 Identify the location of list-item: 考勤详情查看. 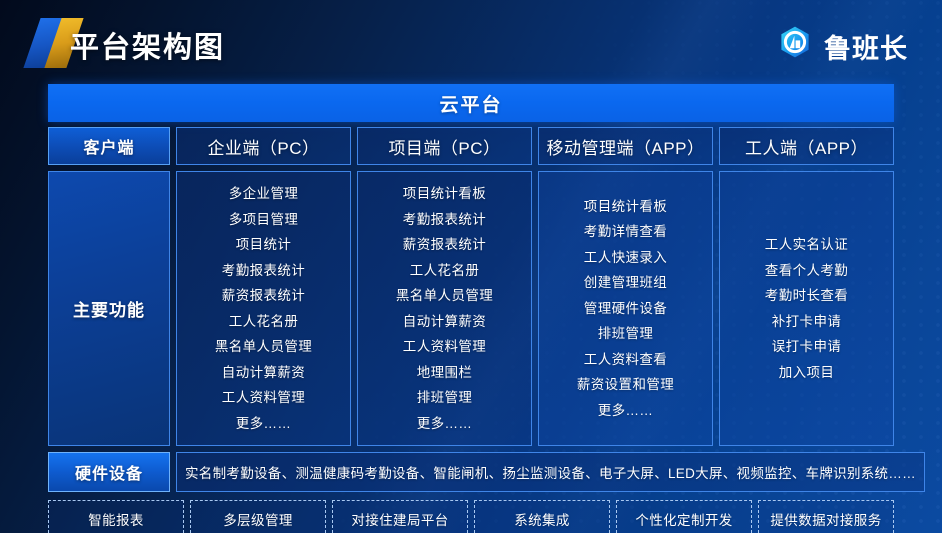
(625, 232).